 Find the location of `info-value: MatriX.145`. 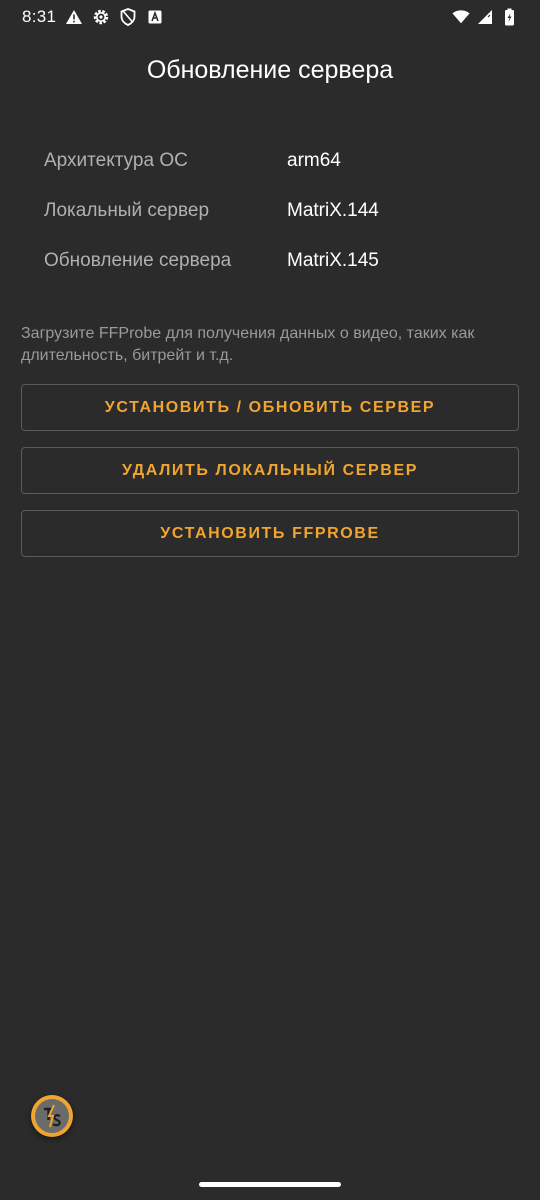

info-value: MatriX.145 is located at coordinates (333, 260).